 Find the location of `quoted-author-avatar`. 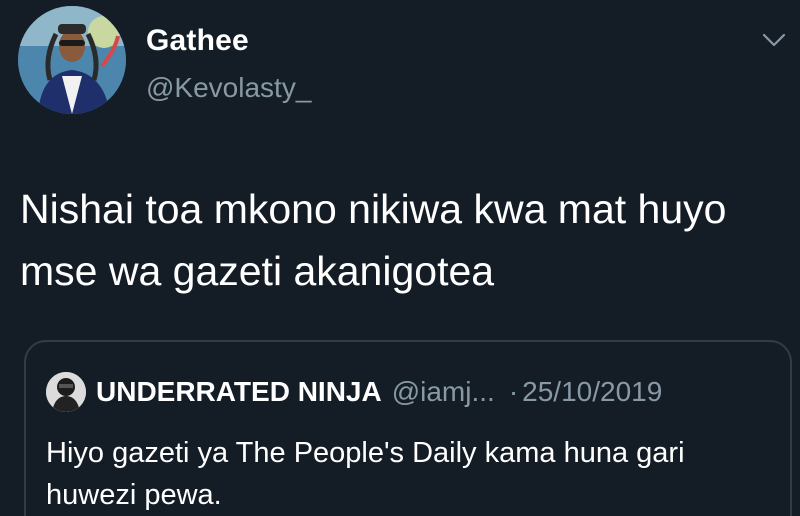

quoted-author-avatar is located at coordinates (66, 392).